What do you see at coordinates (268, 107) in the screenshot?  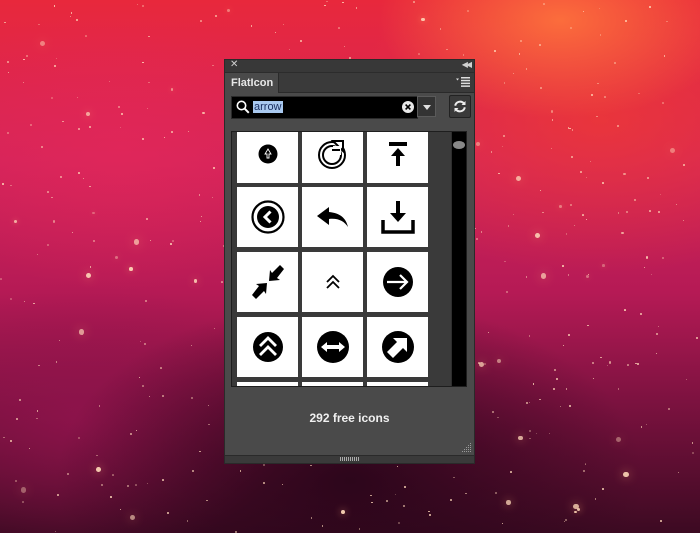 I see `search-input: arrow` at bounding box center [268, 107].